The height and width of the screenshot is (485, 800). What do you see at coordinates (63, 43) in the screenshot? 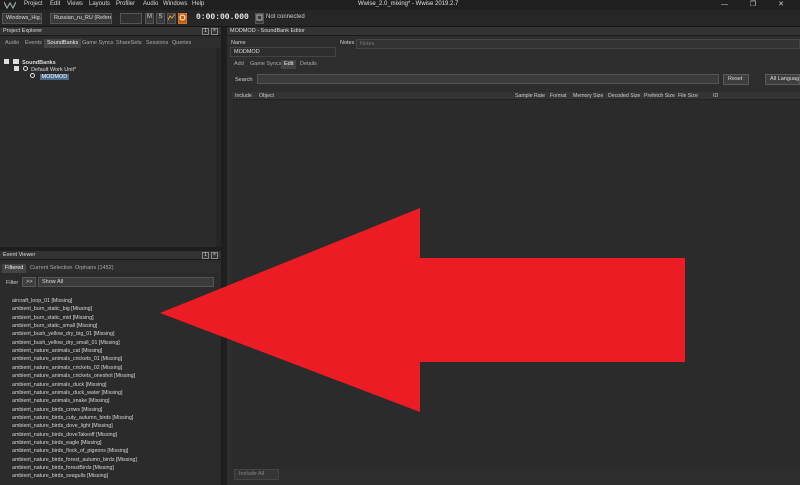
I see `tab-soundbanks: SoundBanks` at bounding box center [63, 43].